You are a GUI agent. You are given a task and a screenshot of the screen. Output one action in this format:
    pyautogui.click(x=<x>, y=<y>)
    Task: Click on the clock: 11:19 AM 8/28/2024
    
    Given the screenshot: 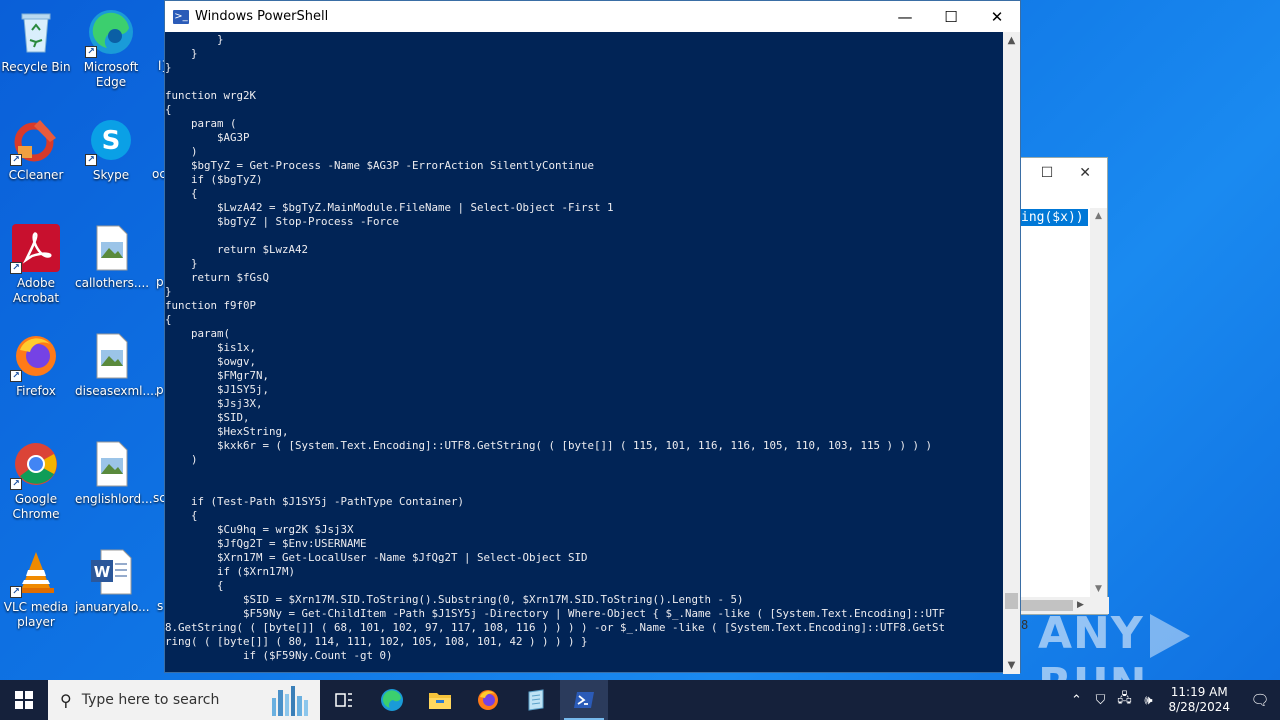 What is the action you would take?
    pyautogui.click(x=1199, y=700)
    